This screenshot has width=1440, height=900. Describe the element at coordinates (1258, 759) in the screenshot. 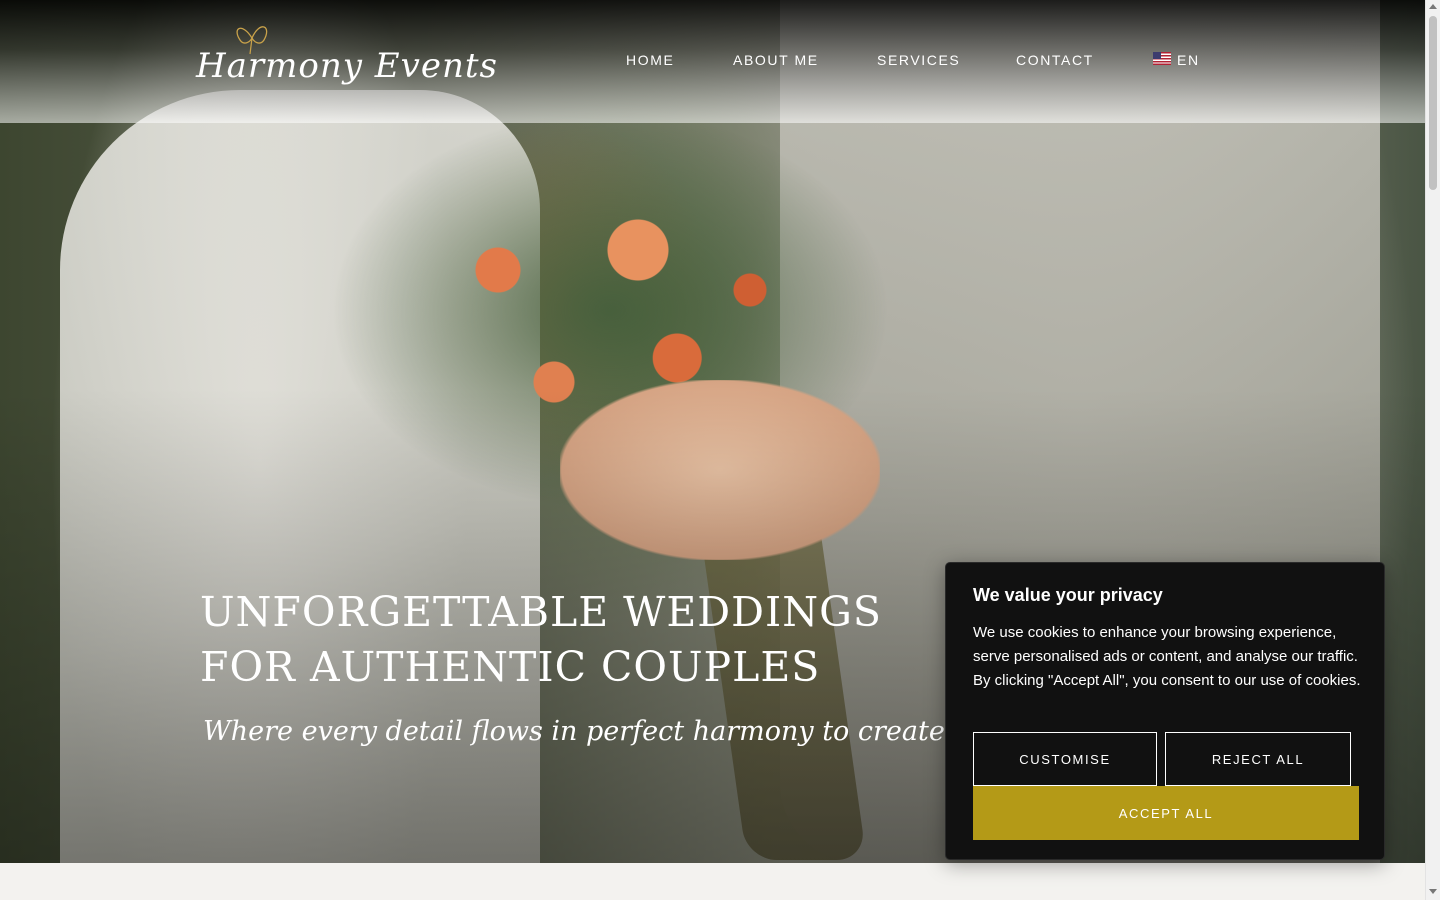

I see `reject-all-button: REJECT ALL` at that location.